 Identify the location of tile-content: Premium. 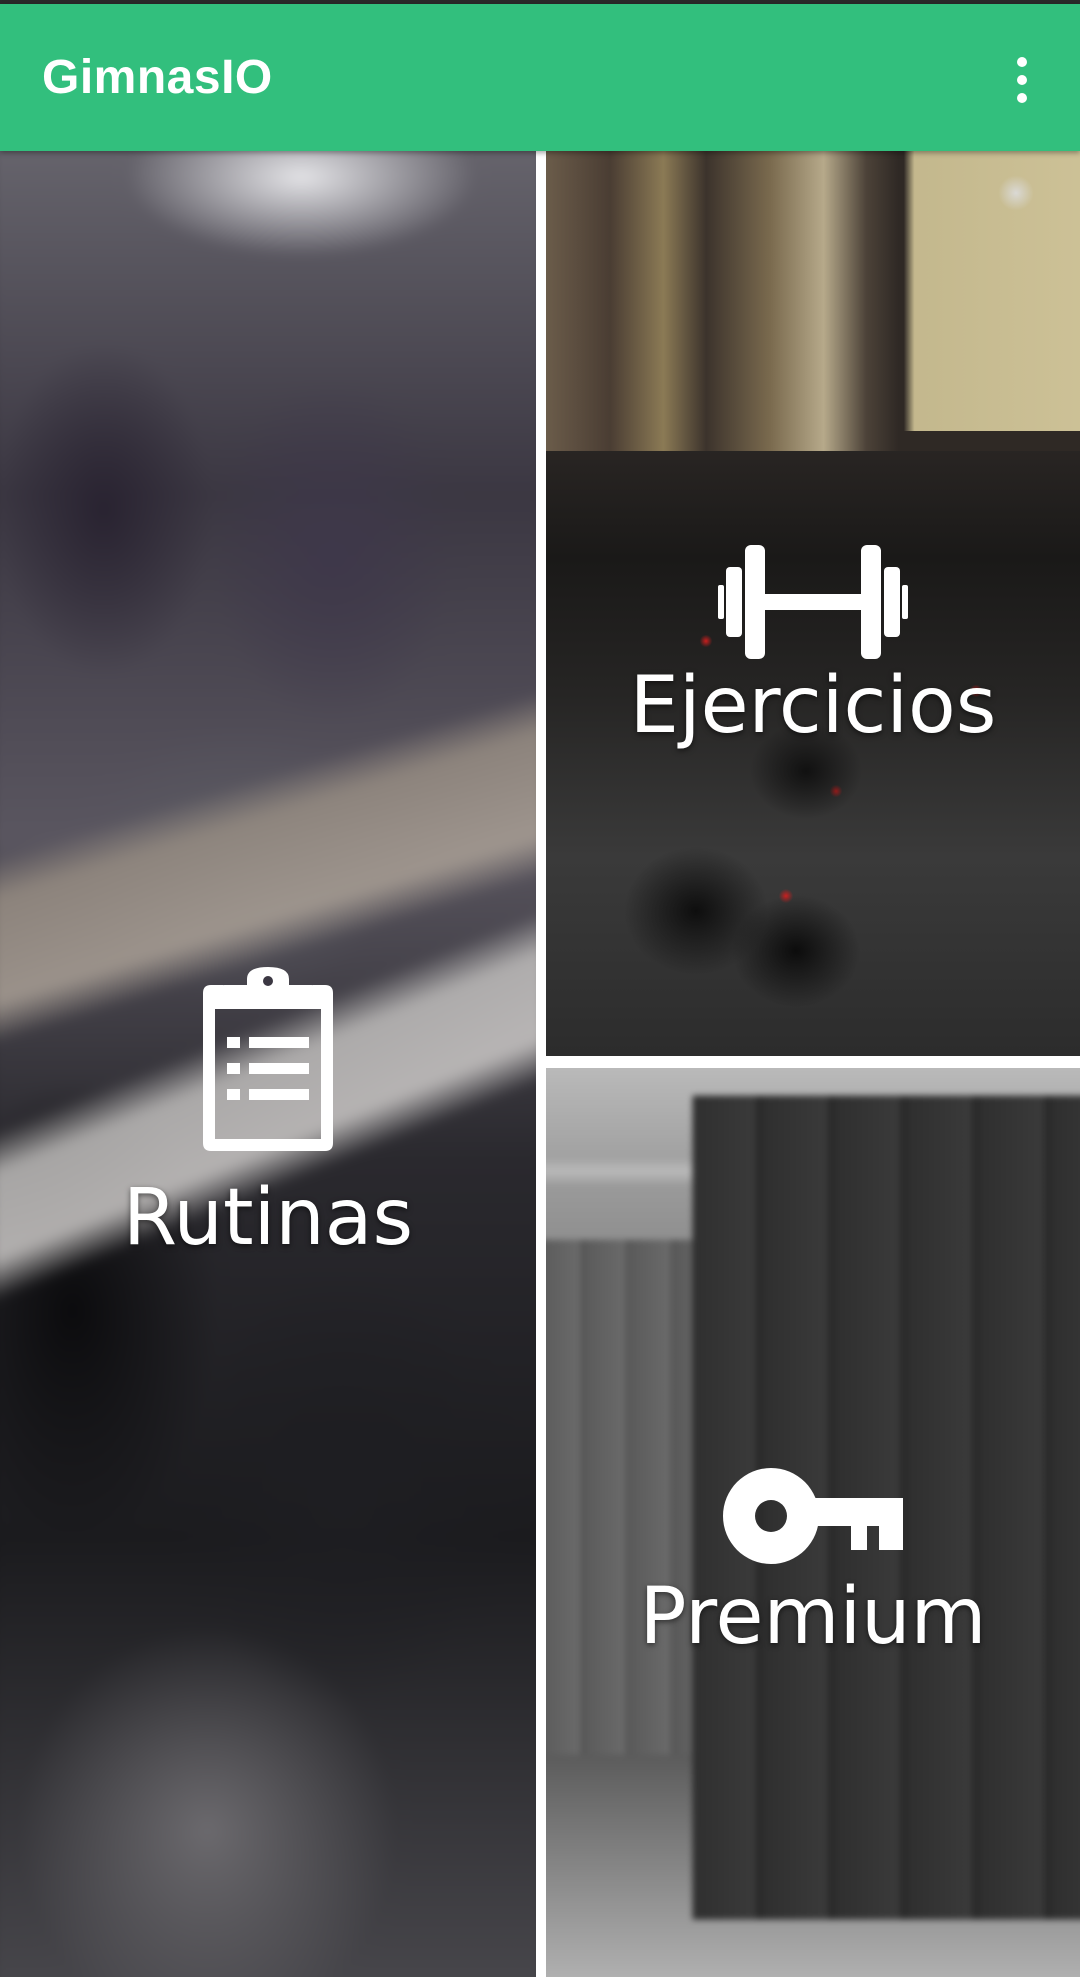
(813, 1562).